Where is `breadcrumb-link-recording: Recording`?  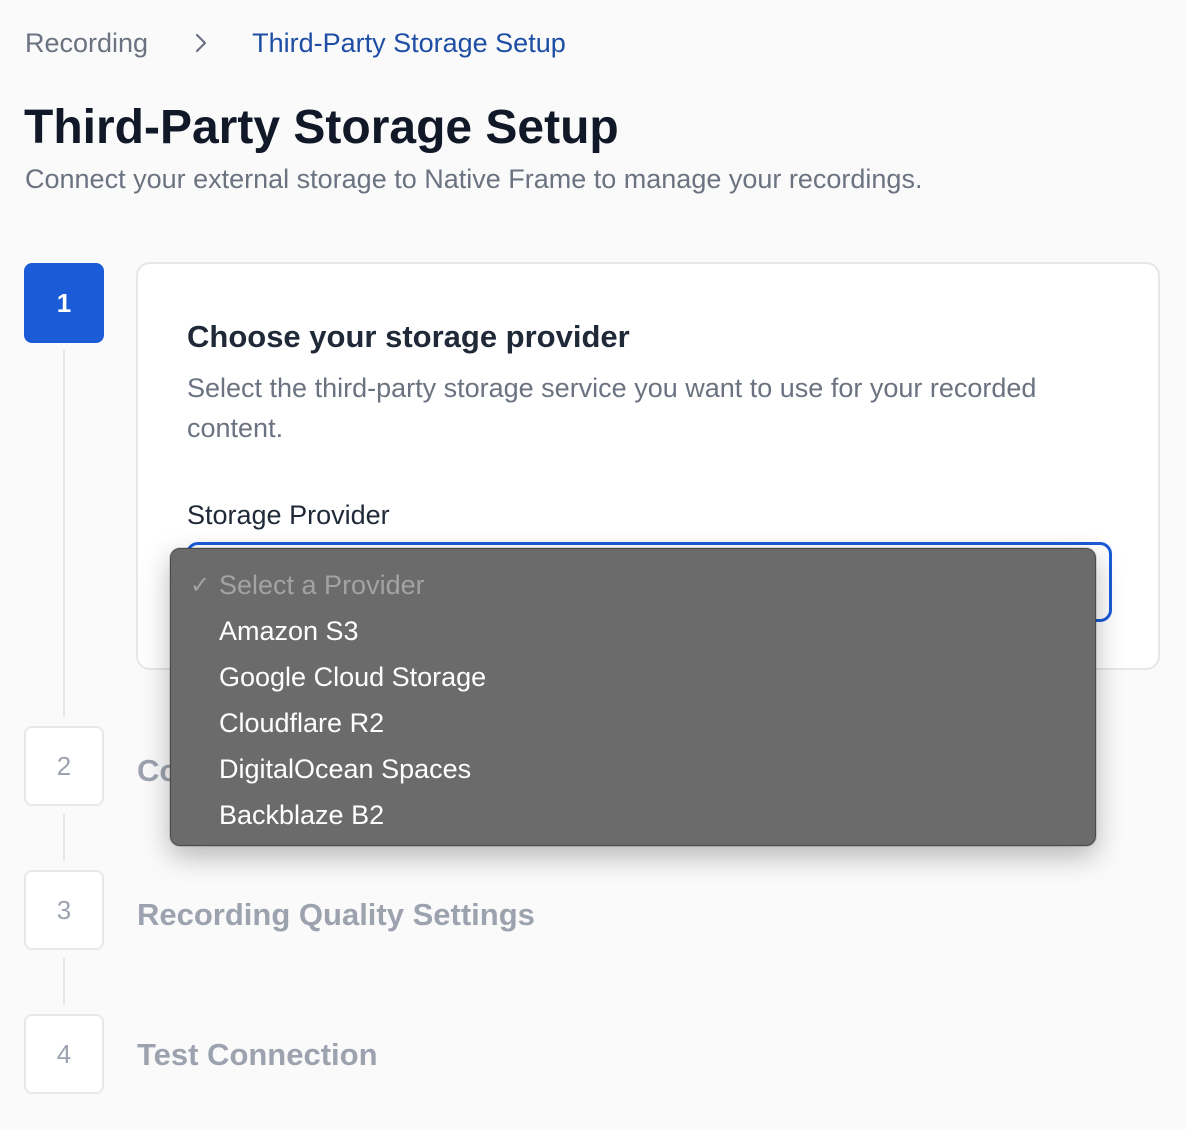 breadcrumb-link-recording: Recording is located at coordinates (86, 43).